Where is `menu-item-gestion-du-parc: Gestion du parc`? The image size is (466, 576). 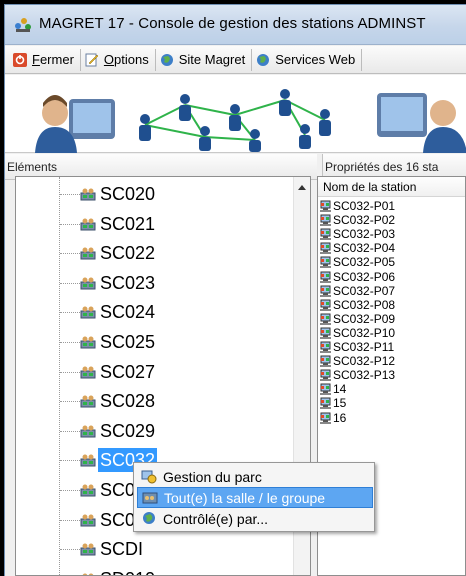
menu-item-gestion-du-parc: Gestion du parc is located at coordinates (255, 476).